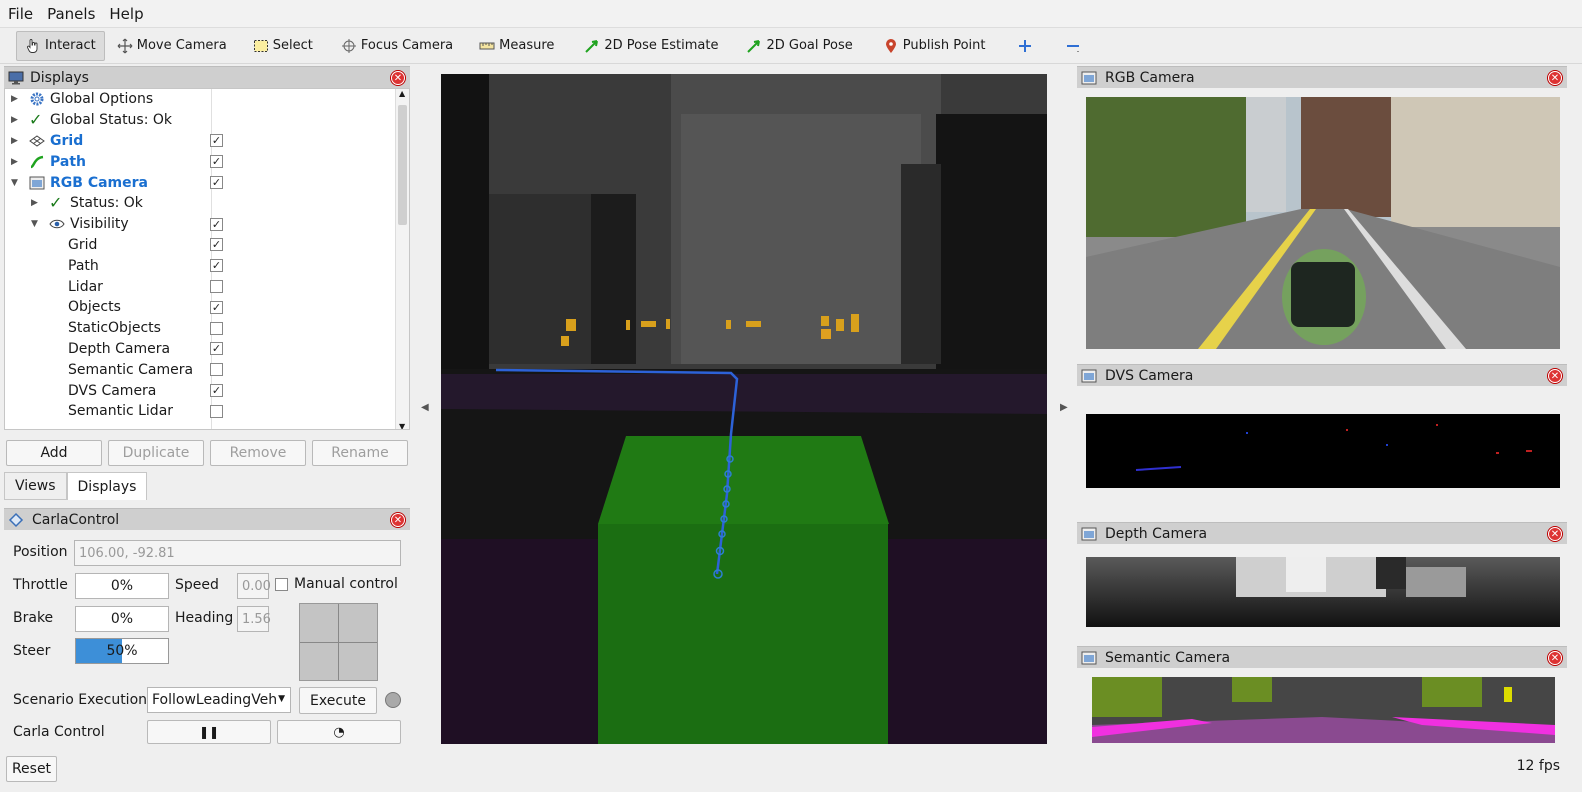  I want to click on tab-views: Views, so click(35, 486).